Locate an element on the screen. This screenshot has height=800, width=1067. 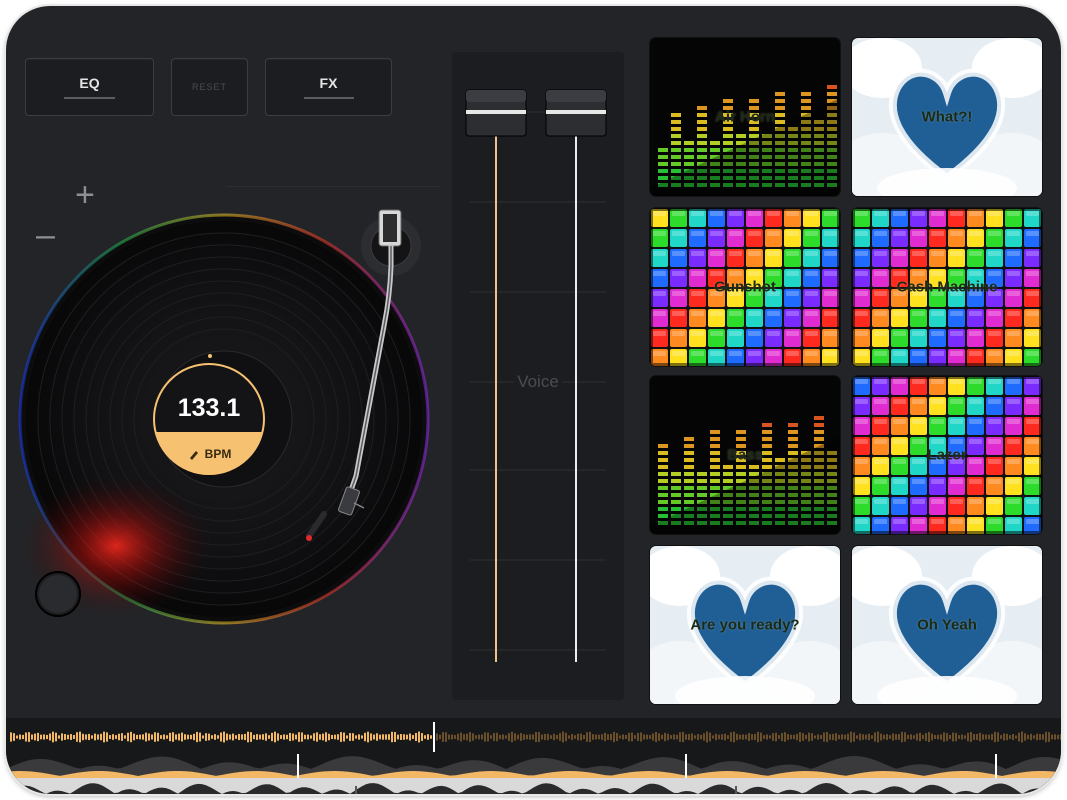
sound-pad: What?! is located at coordinates (947, 117).